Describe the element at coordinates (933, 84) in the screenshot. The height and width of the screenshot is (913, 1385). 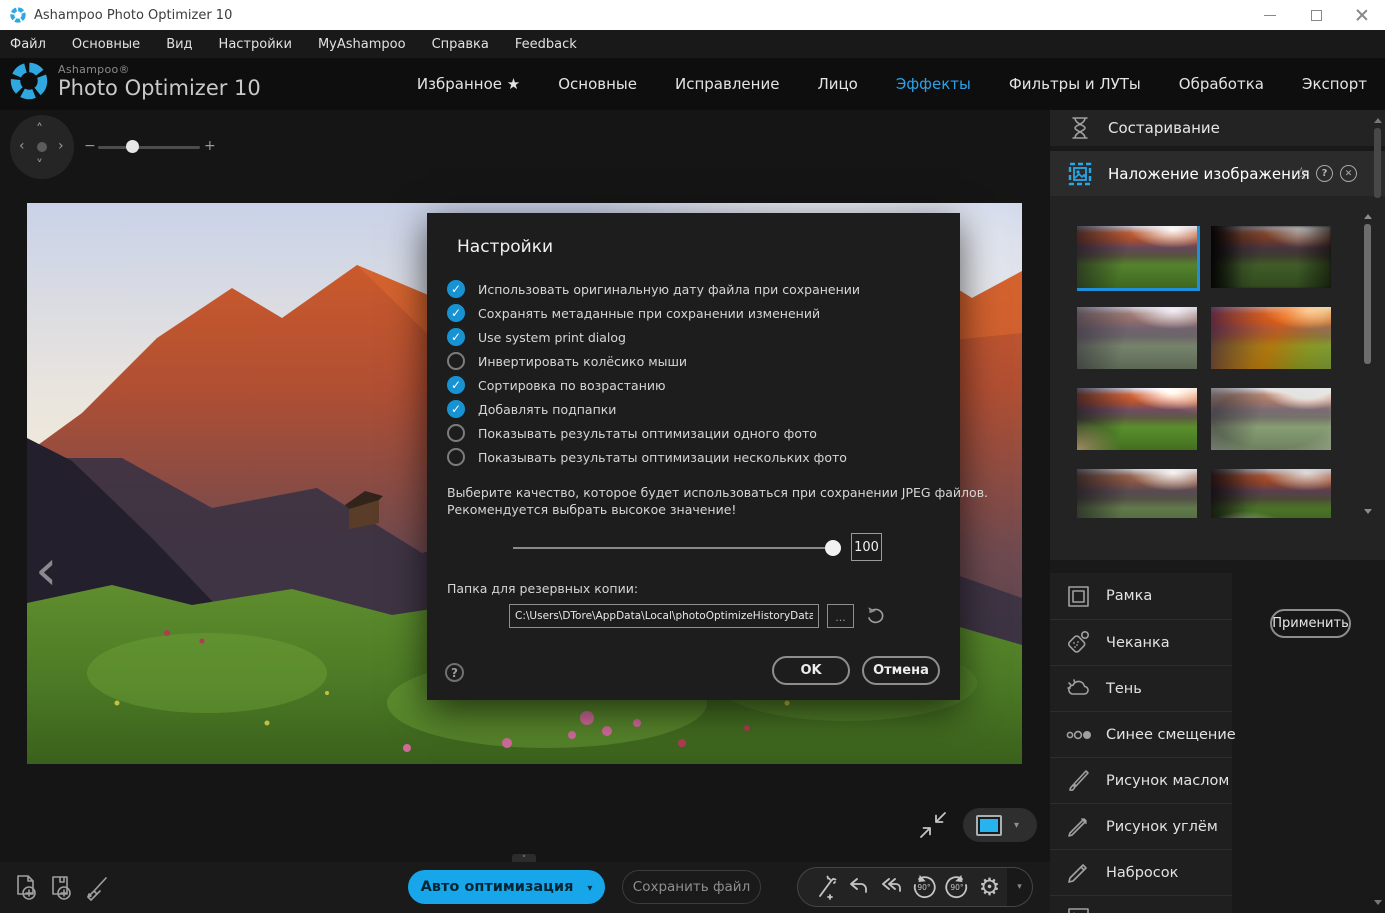
I see `tab-effects: Эффекты` at that location.